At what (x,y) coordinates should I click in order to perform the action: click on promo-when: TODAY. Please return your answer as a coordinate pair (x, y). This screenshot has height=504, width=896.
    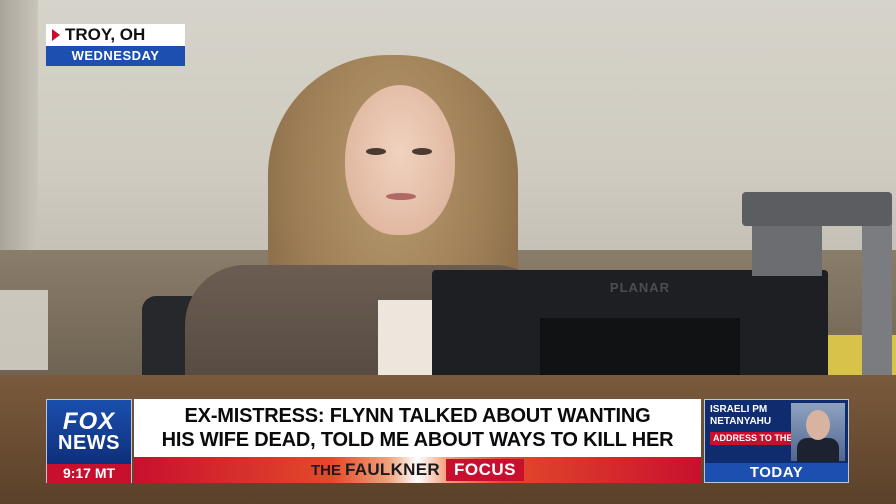
    Looking at the image, I should click on (776, 472).